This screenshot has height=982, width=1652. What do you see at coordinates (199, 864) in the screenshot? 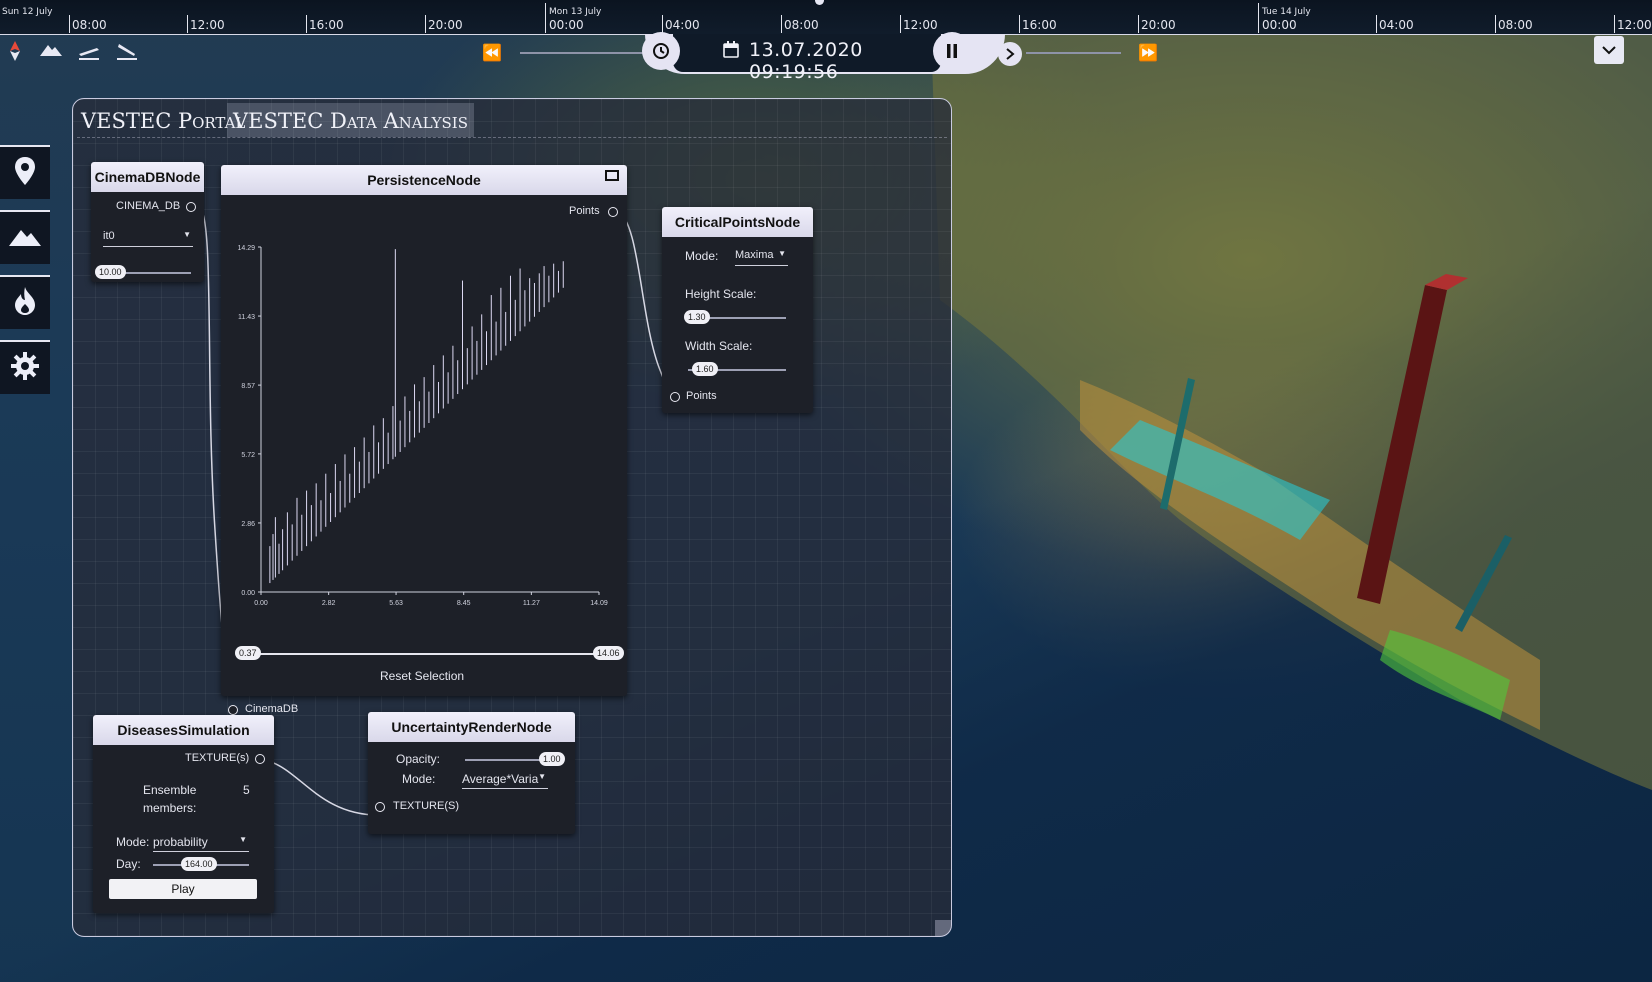
I see `day-slider-thumb: 164.00` at bounding box center [199, 864].